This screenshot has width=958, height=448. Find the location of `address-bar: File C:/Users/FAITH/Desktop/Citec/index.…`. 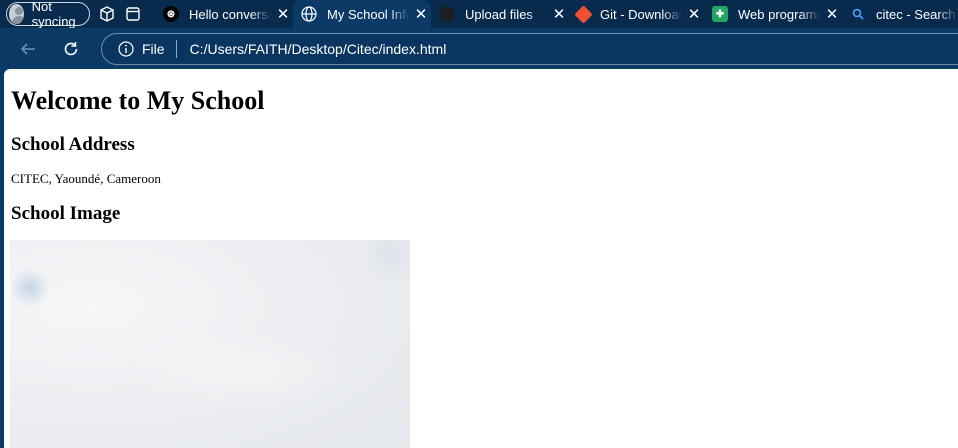

address-bar: File C:/Users/FAITH/Desktop/Citec/index.… is located at coordinates (529, 49).